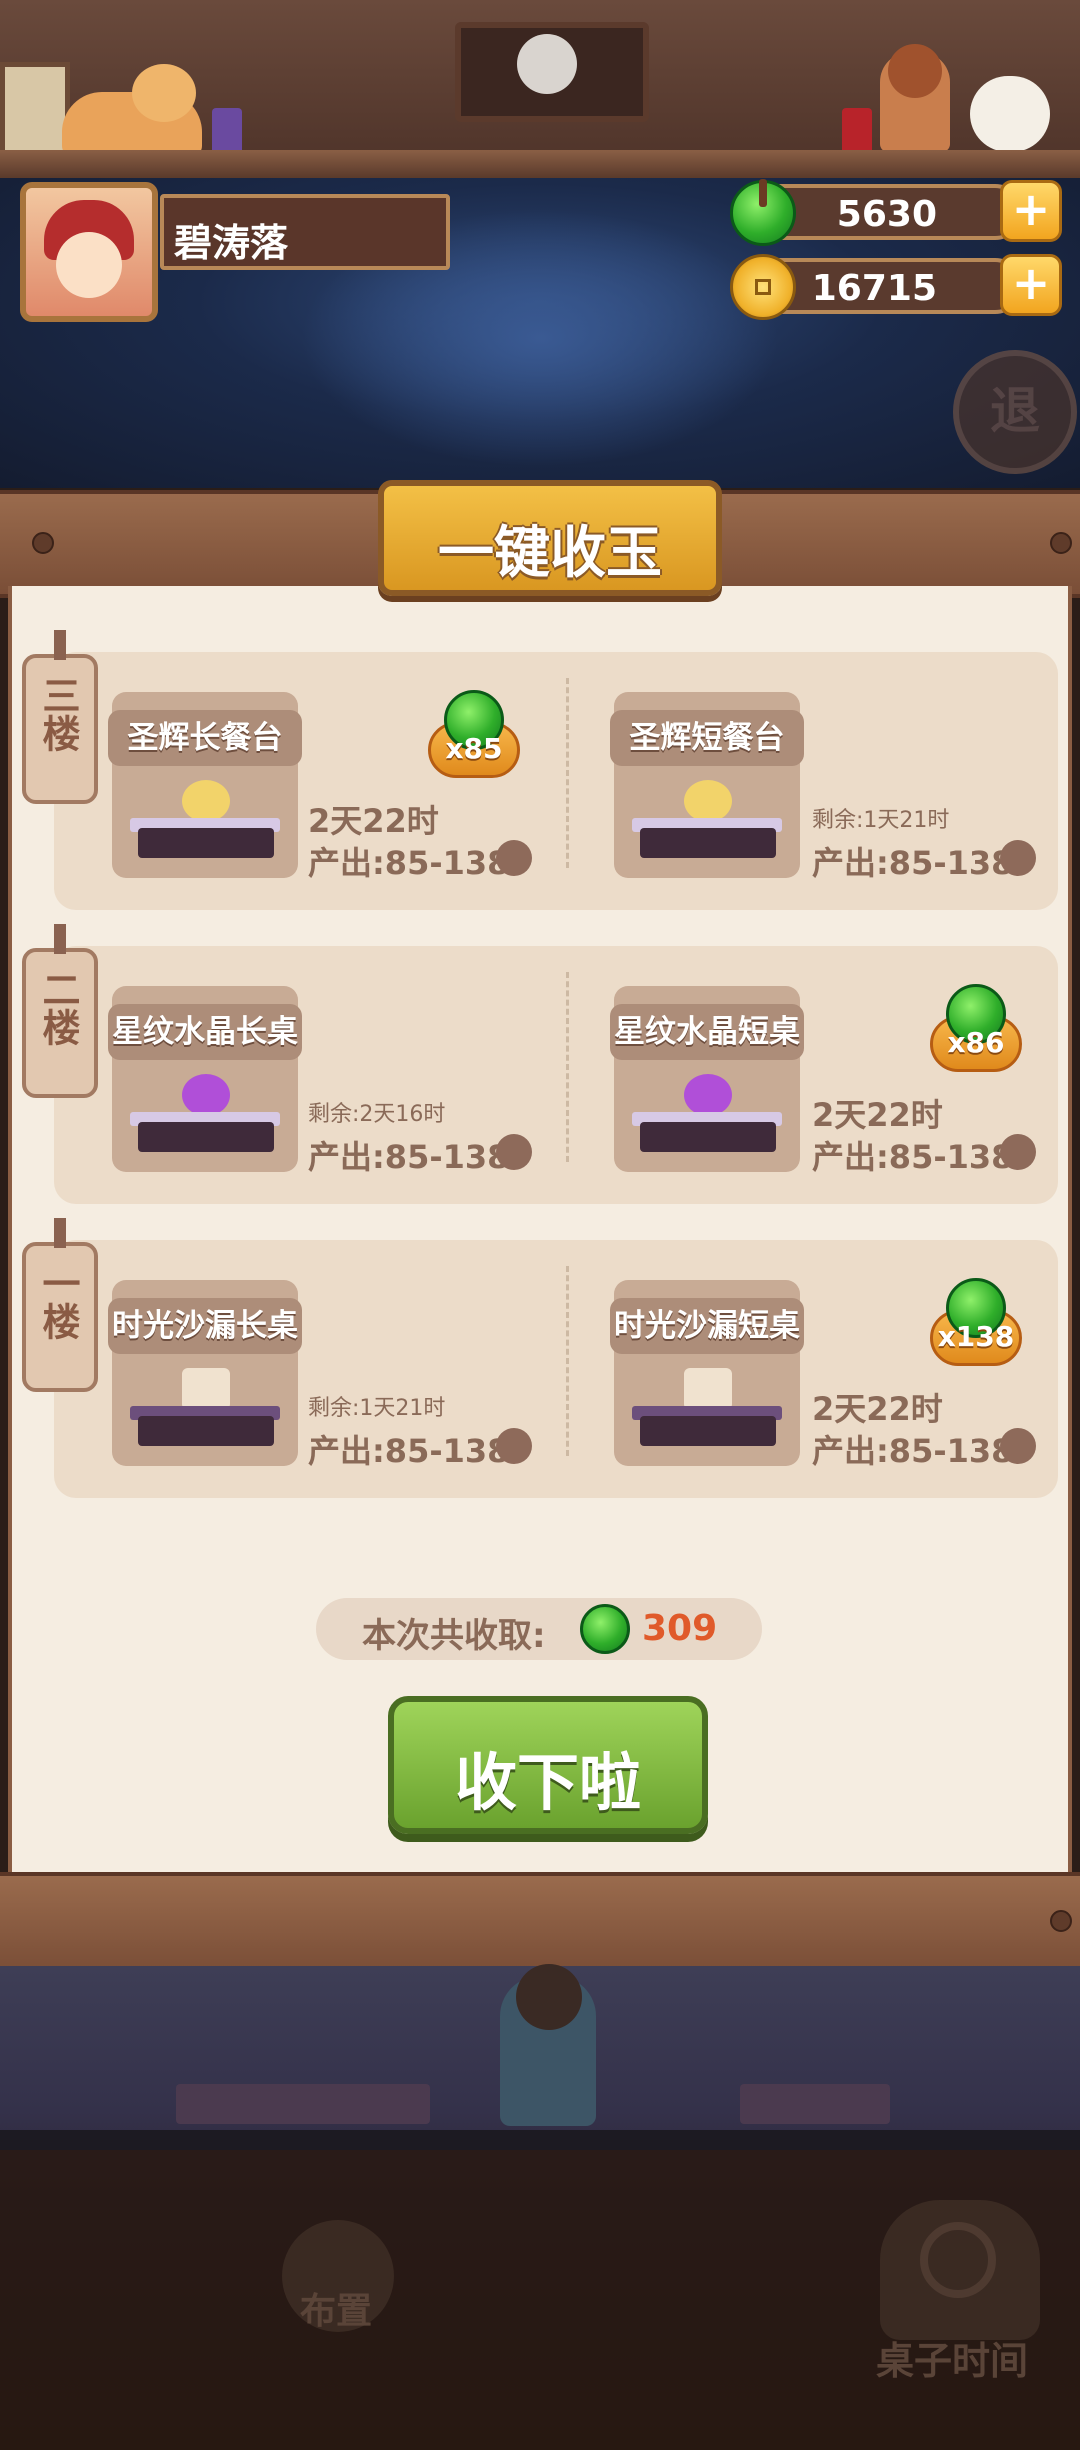  What do you see at coordinates (540, 1923) in the screenshot?
I see `dialog-bottom-bar` at bounding box center [540, 1923].